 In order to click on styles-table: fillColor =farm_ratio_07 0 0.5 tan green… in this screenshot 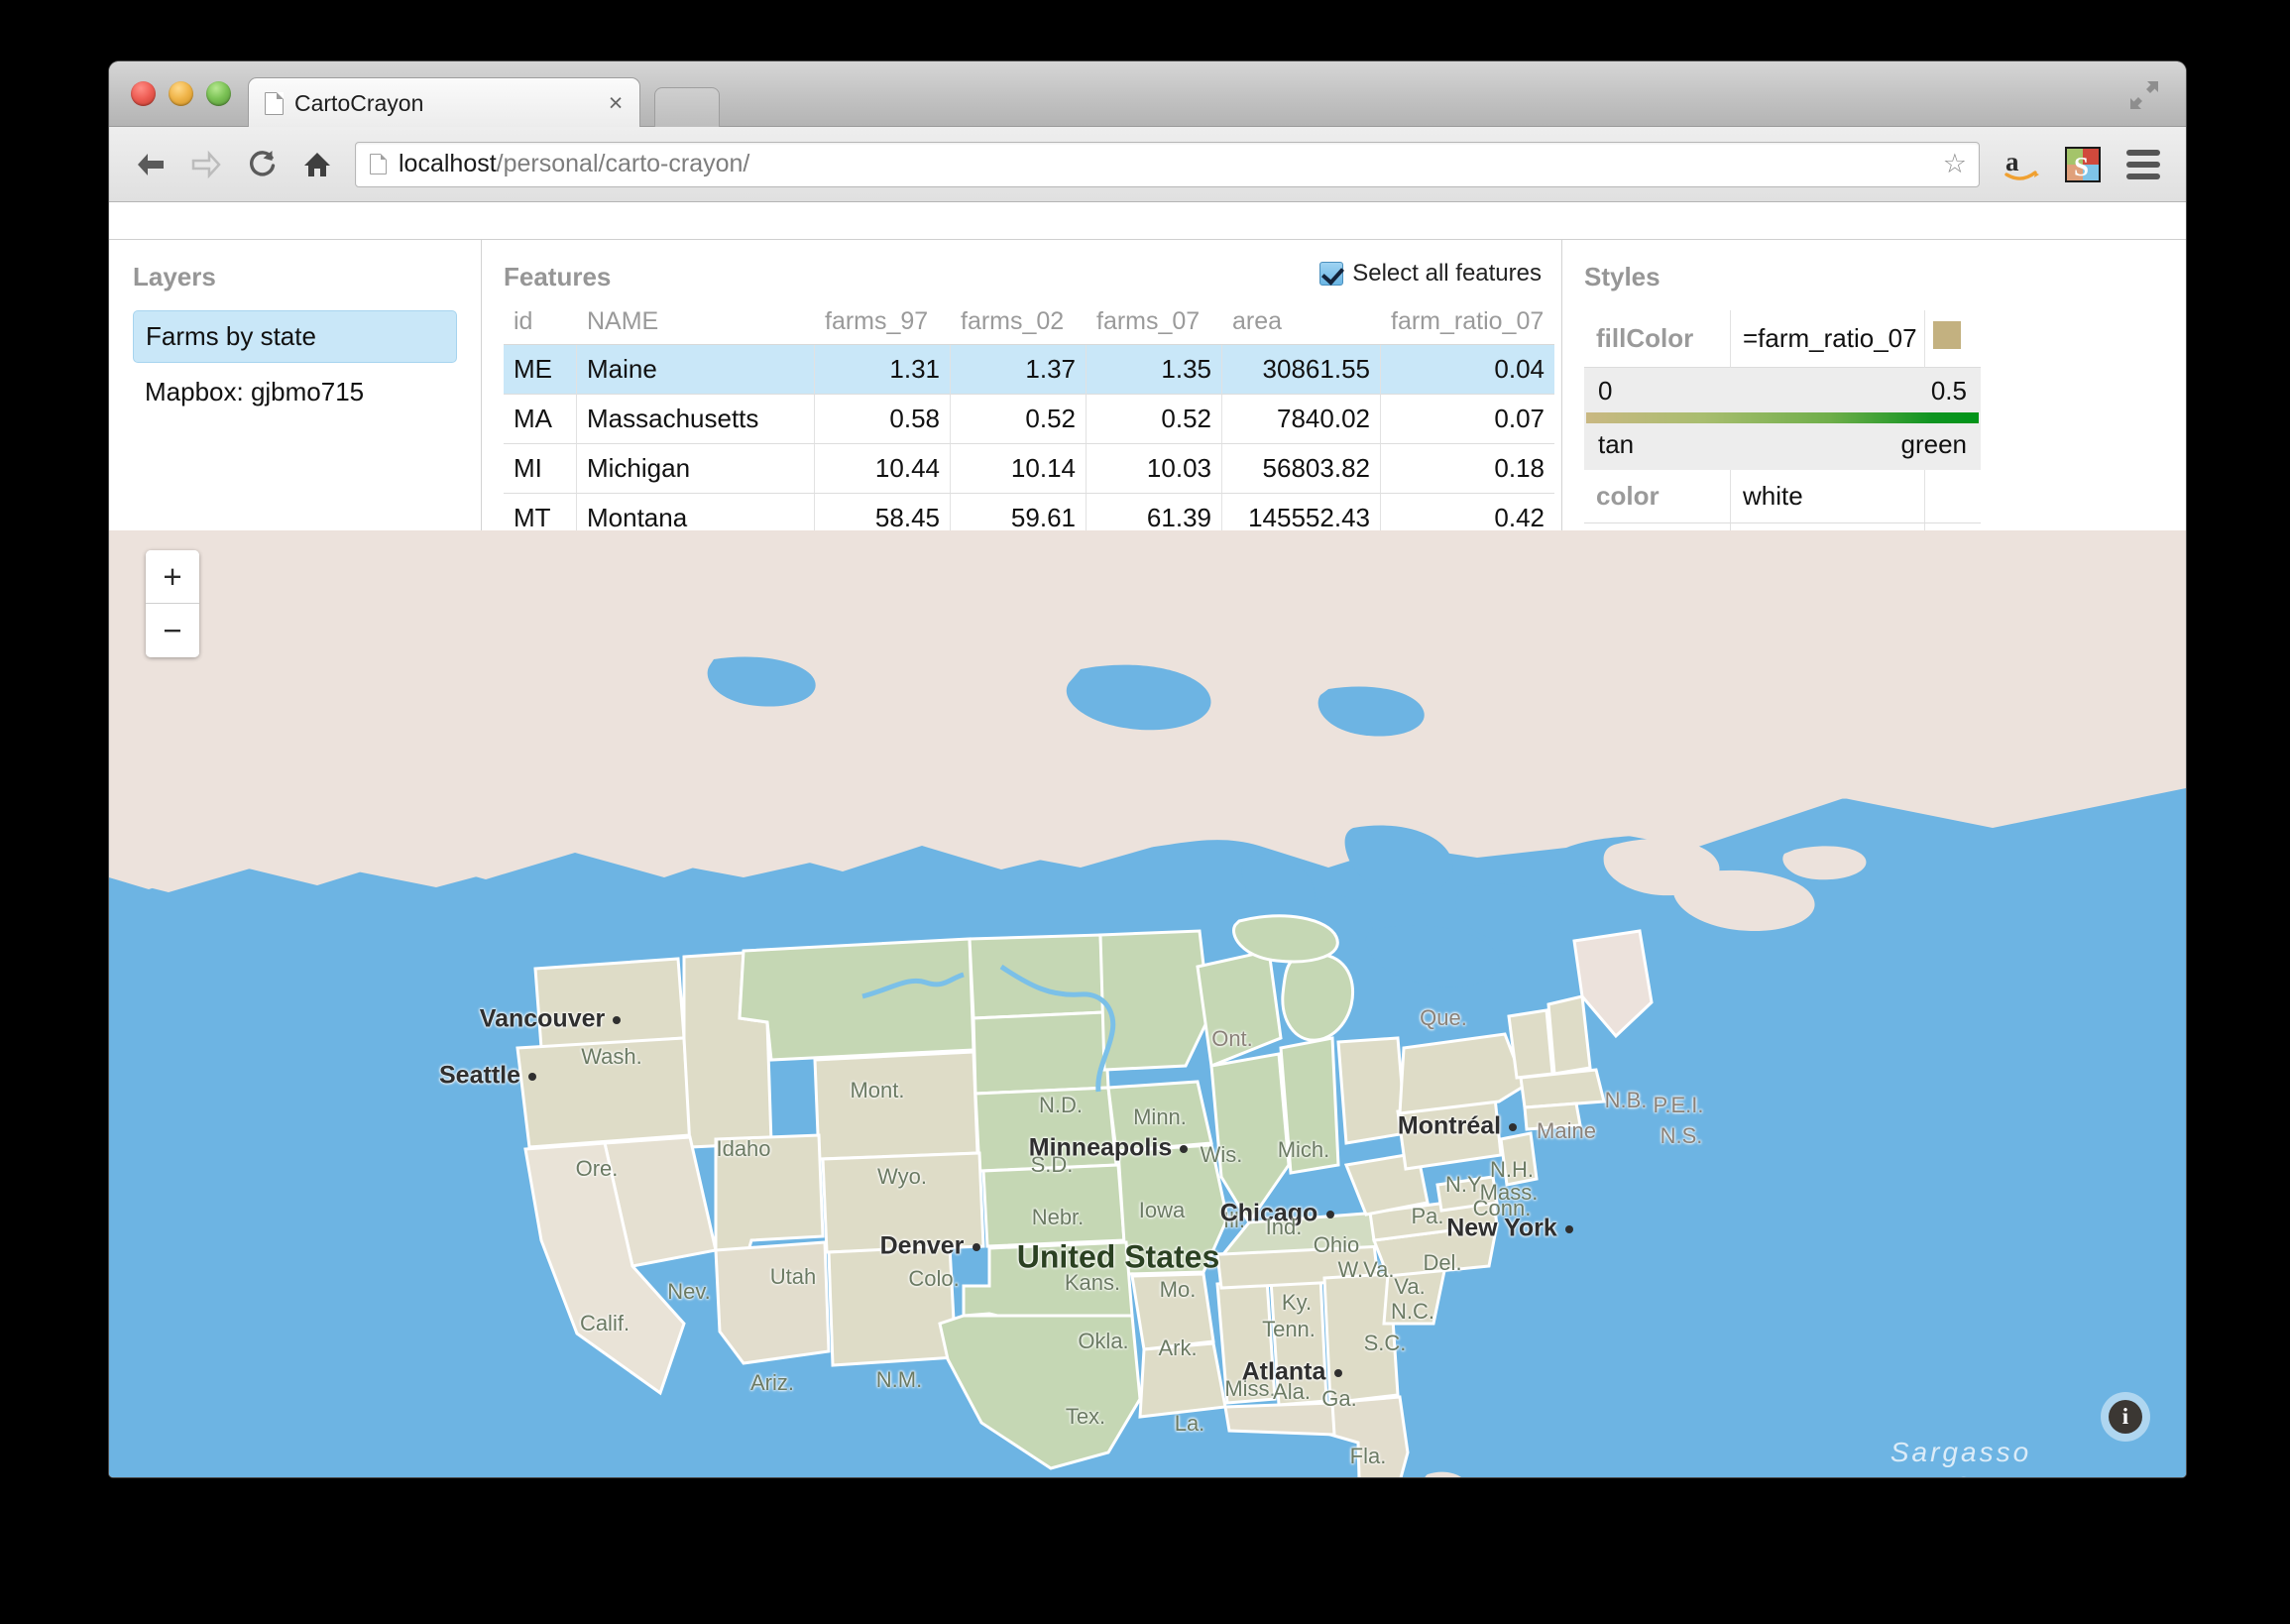, I will do `click(1782, 420)`.